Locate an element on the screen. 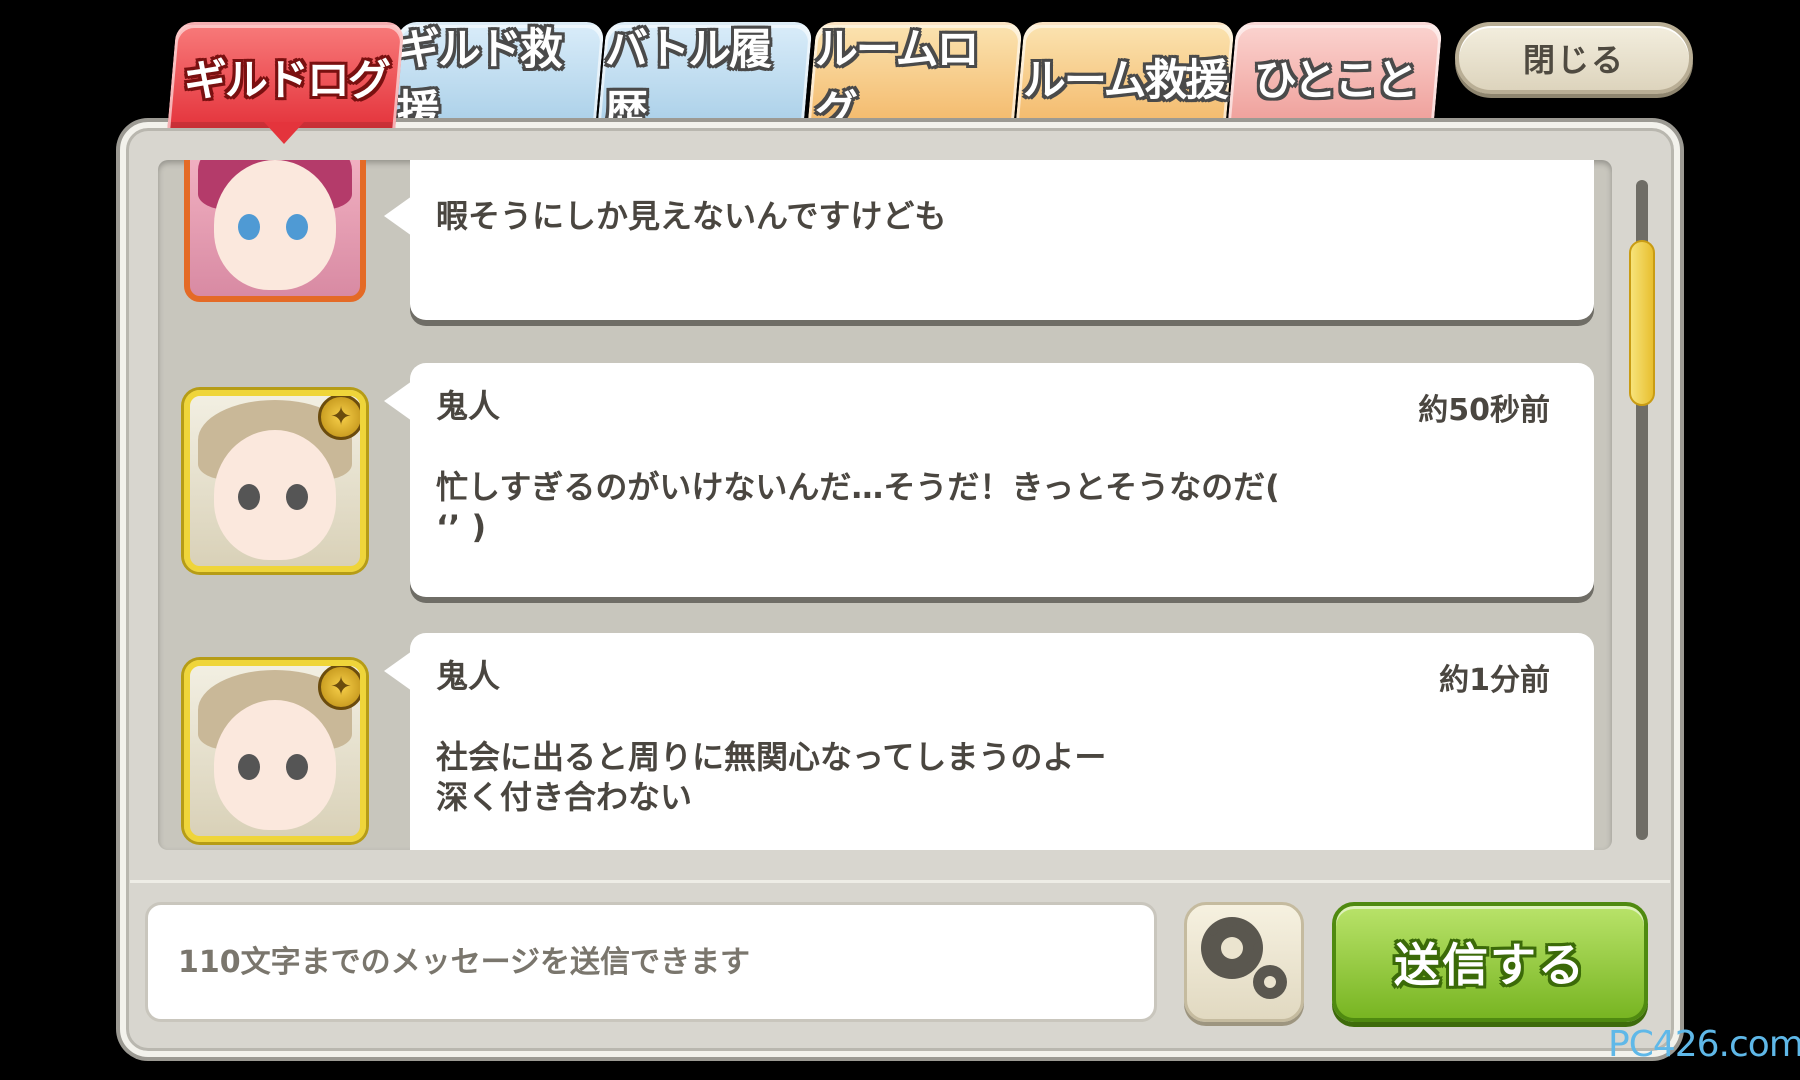 The image size is (1800, 1080). message-bubble: 暇そうにしか見えないんですけども is located at coordinates (989, 240).